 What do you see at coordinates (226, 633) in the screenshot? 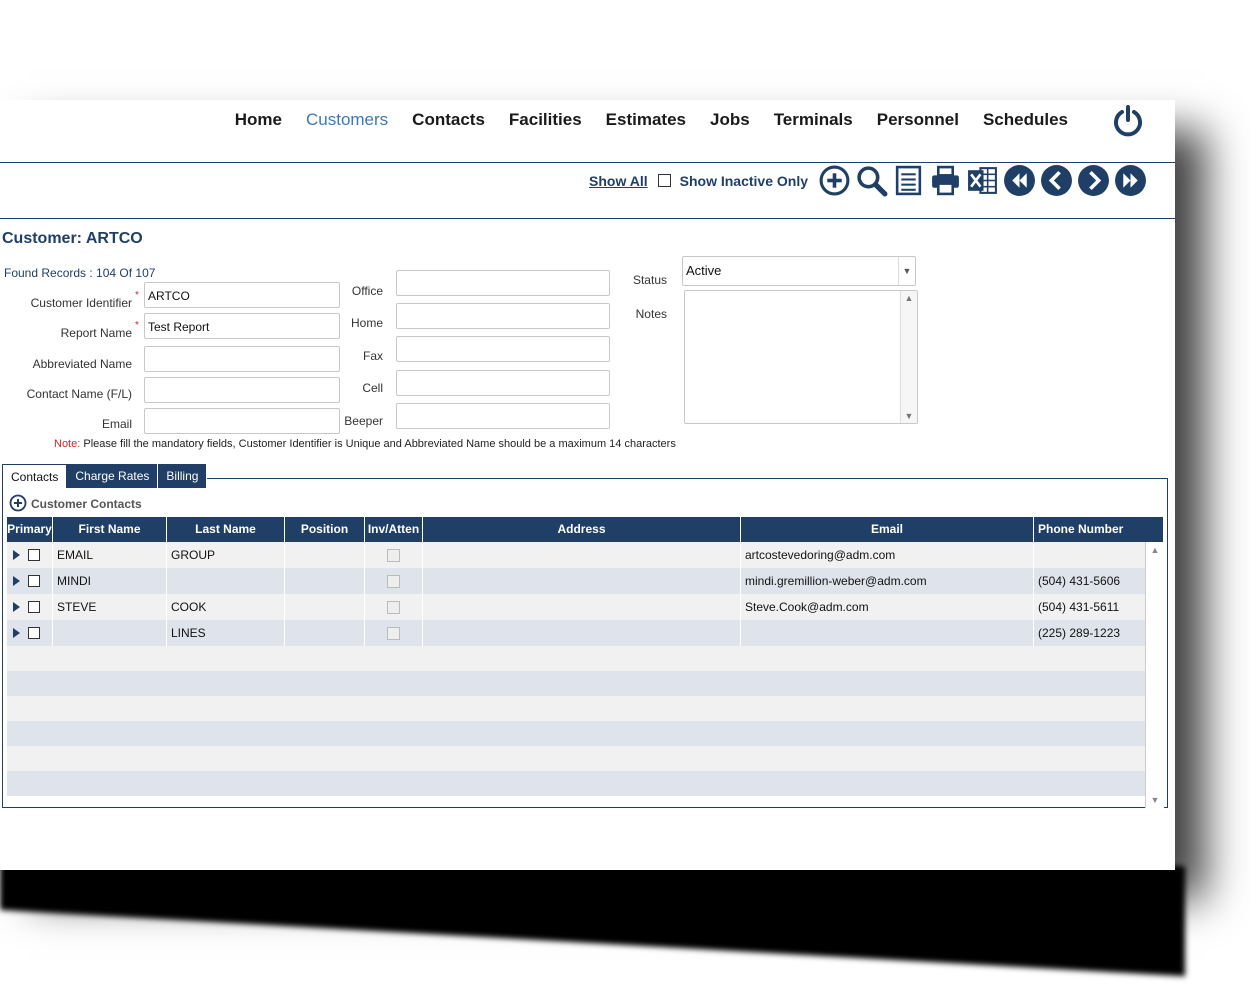
I see `last-name-cell: LINES` at bounding box center [226, 633].